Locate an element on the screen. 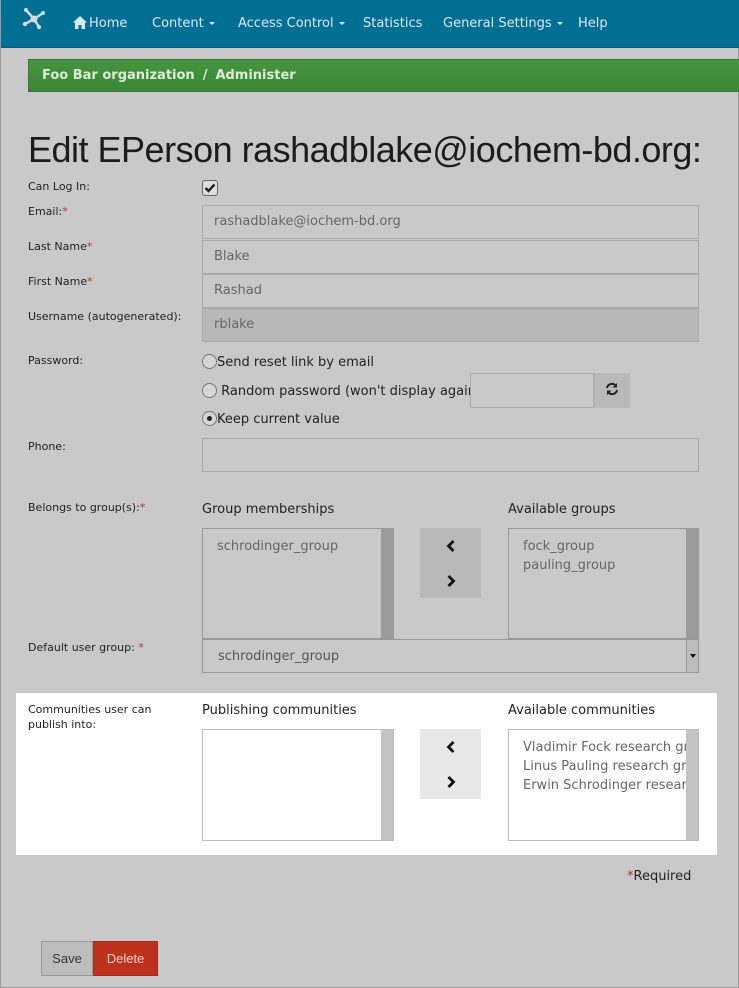 The image size is (739, 988). username-field: rblake is located at coordinates (450, 325).